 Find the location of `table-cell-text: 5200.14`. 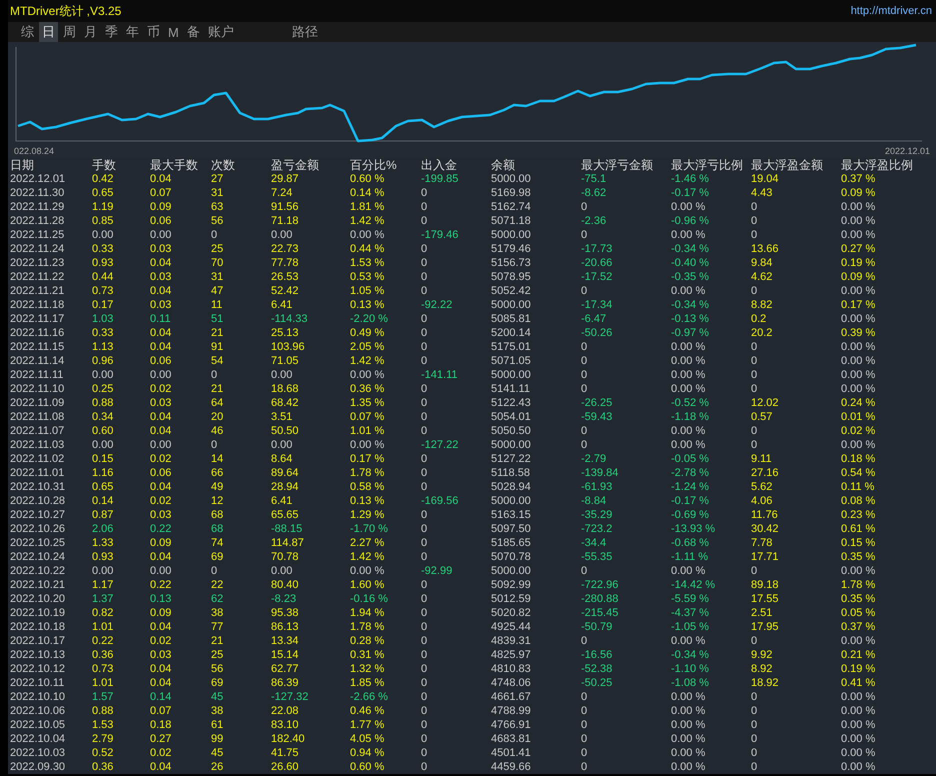

table-cell-text: 5200.14 is located at coordinates (511, 333).